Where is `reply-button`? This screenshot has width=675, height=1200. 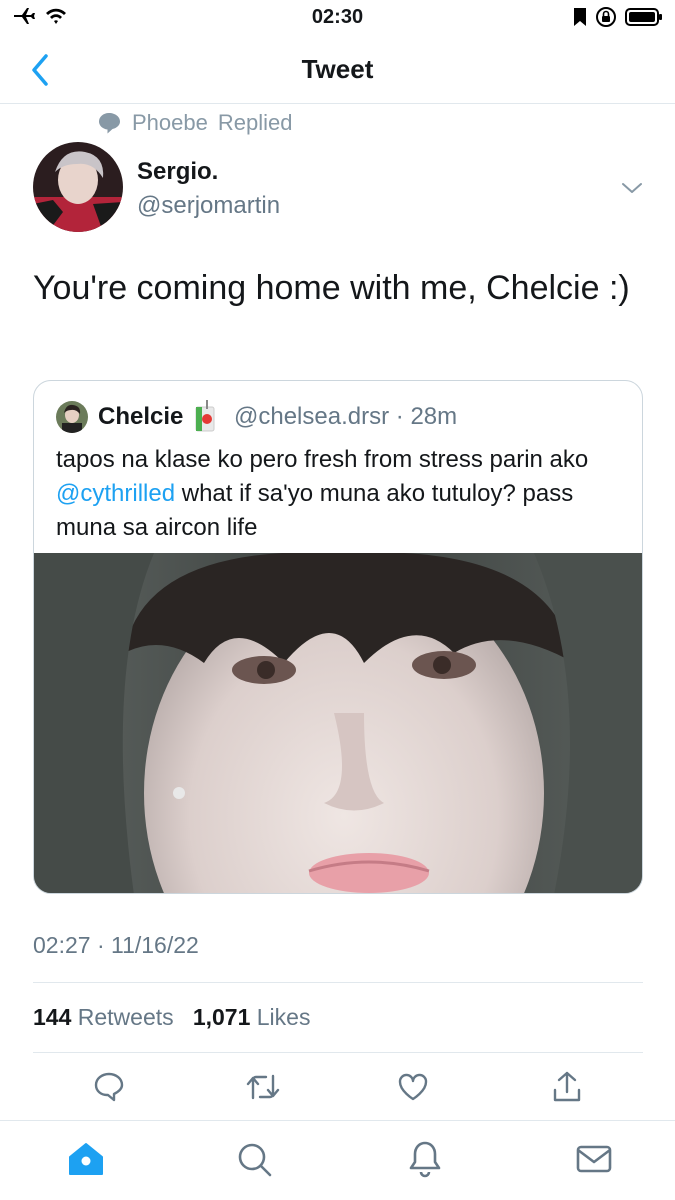
reply-button is located at coordinates (109, 1088).